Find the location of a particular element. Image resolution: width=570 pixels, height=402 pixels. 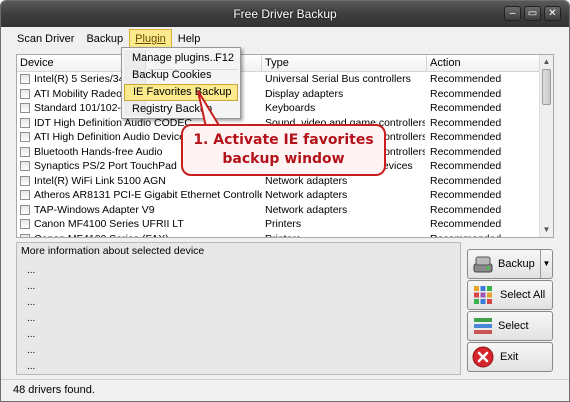

callout-pointer-icon is located at coordinates (209, 109).